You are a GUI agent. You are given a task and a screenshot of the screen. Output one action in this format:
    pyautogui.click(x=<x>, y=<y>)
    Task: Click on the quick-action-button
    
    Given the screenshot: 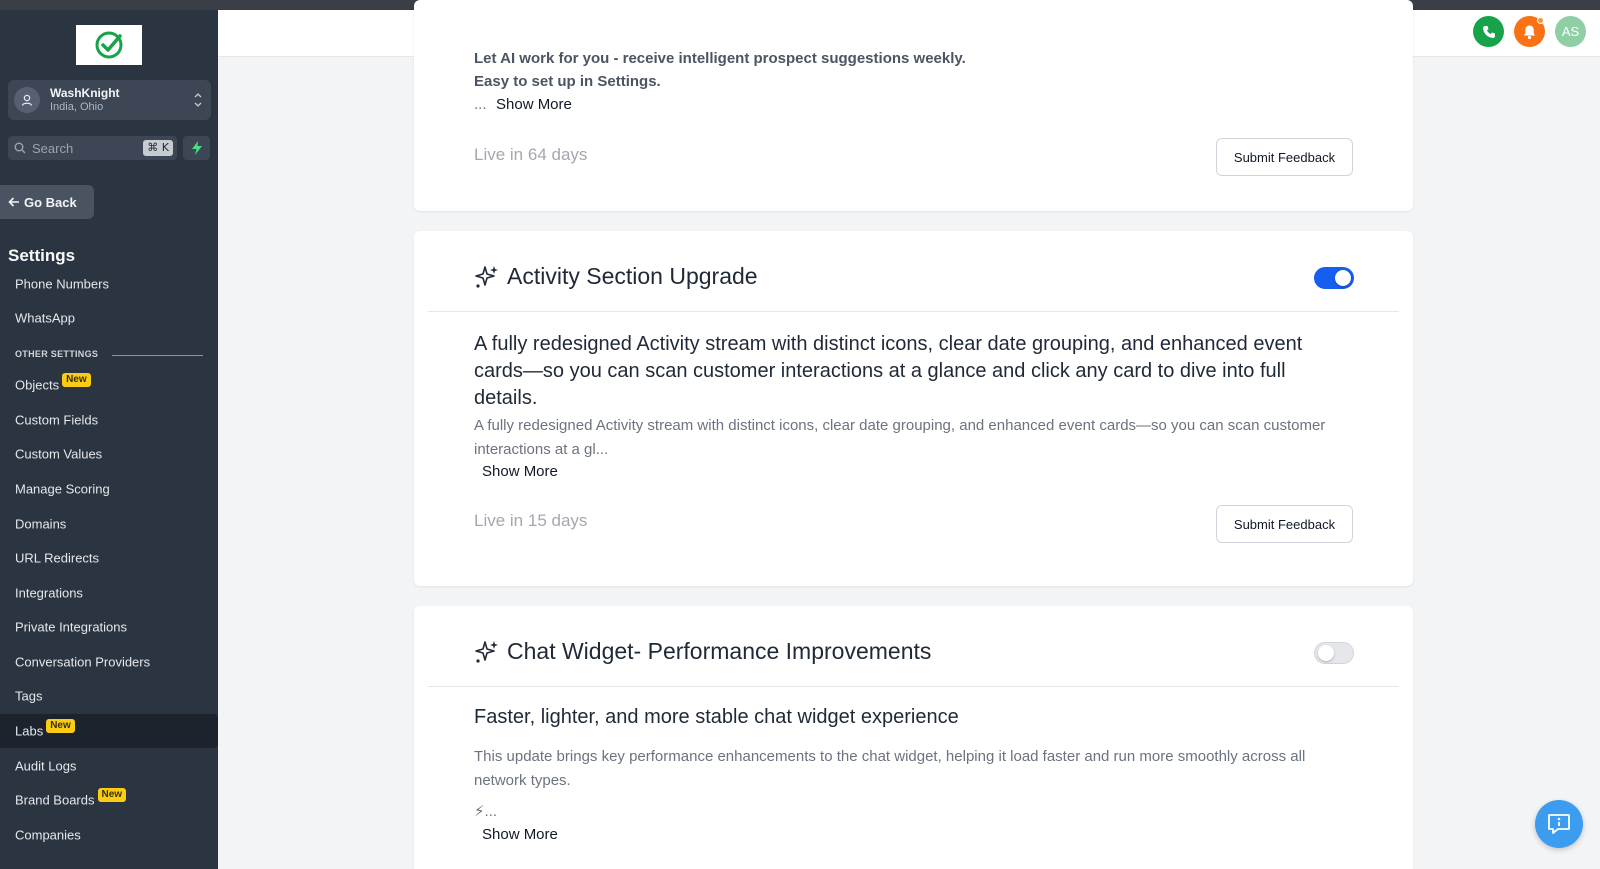 What is the action you would take?
    pyautogui.click(x=196, y=148)
    